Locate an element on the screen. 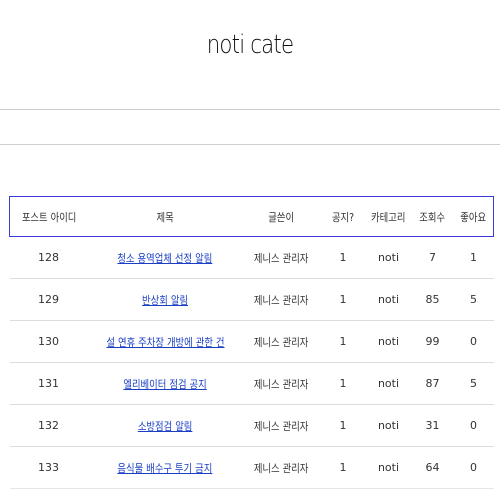 This screenshot has height=500, width=500. post-title-link: 반상회 알림 is located at coordinates (165, 300).